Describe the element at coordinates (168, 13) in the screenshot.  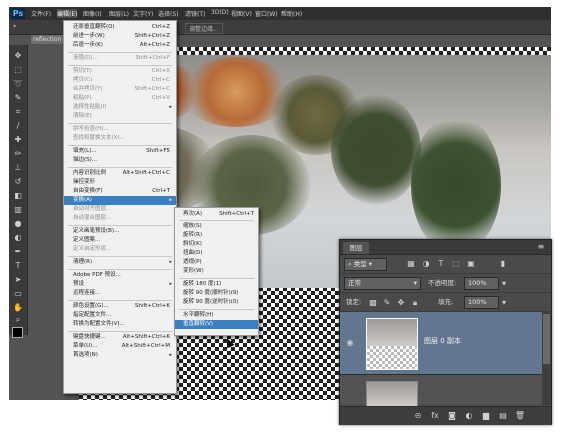
I see `menu-select: 选择(S)` at that location.